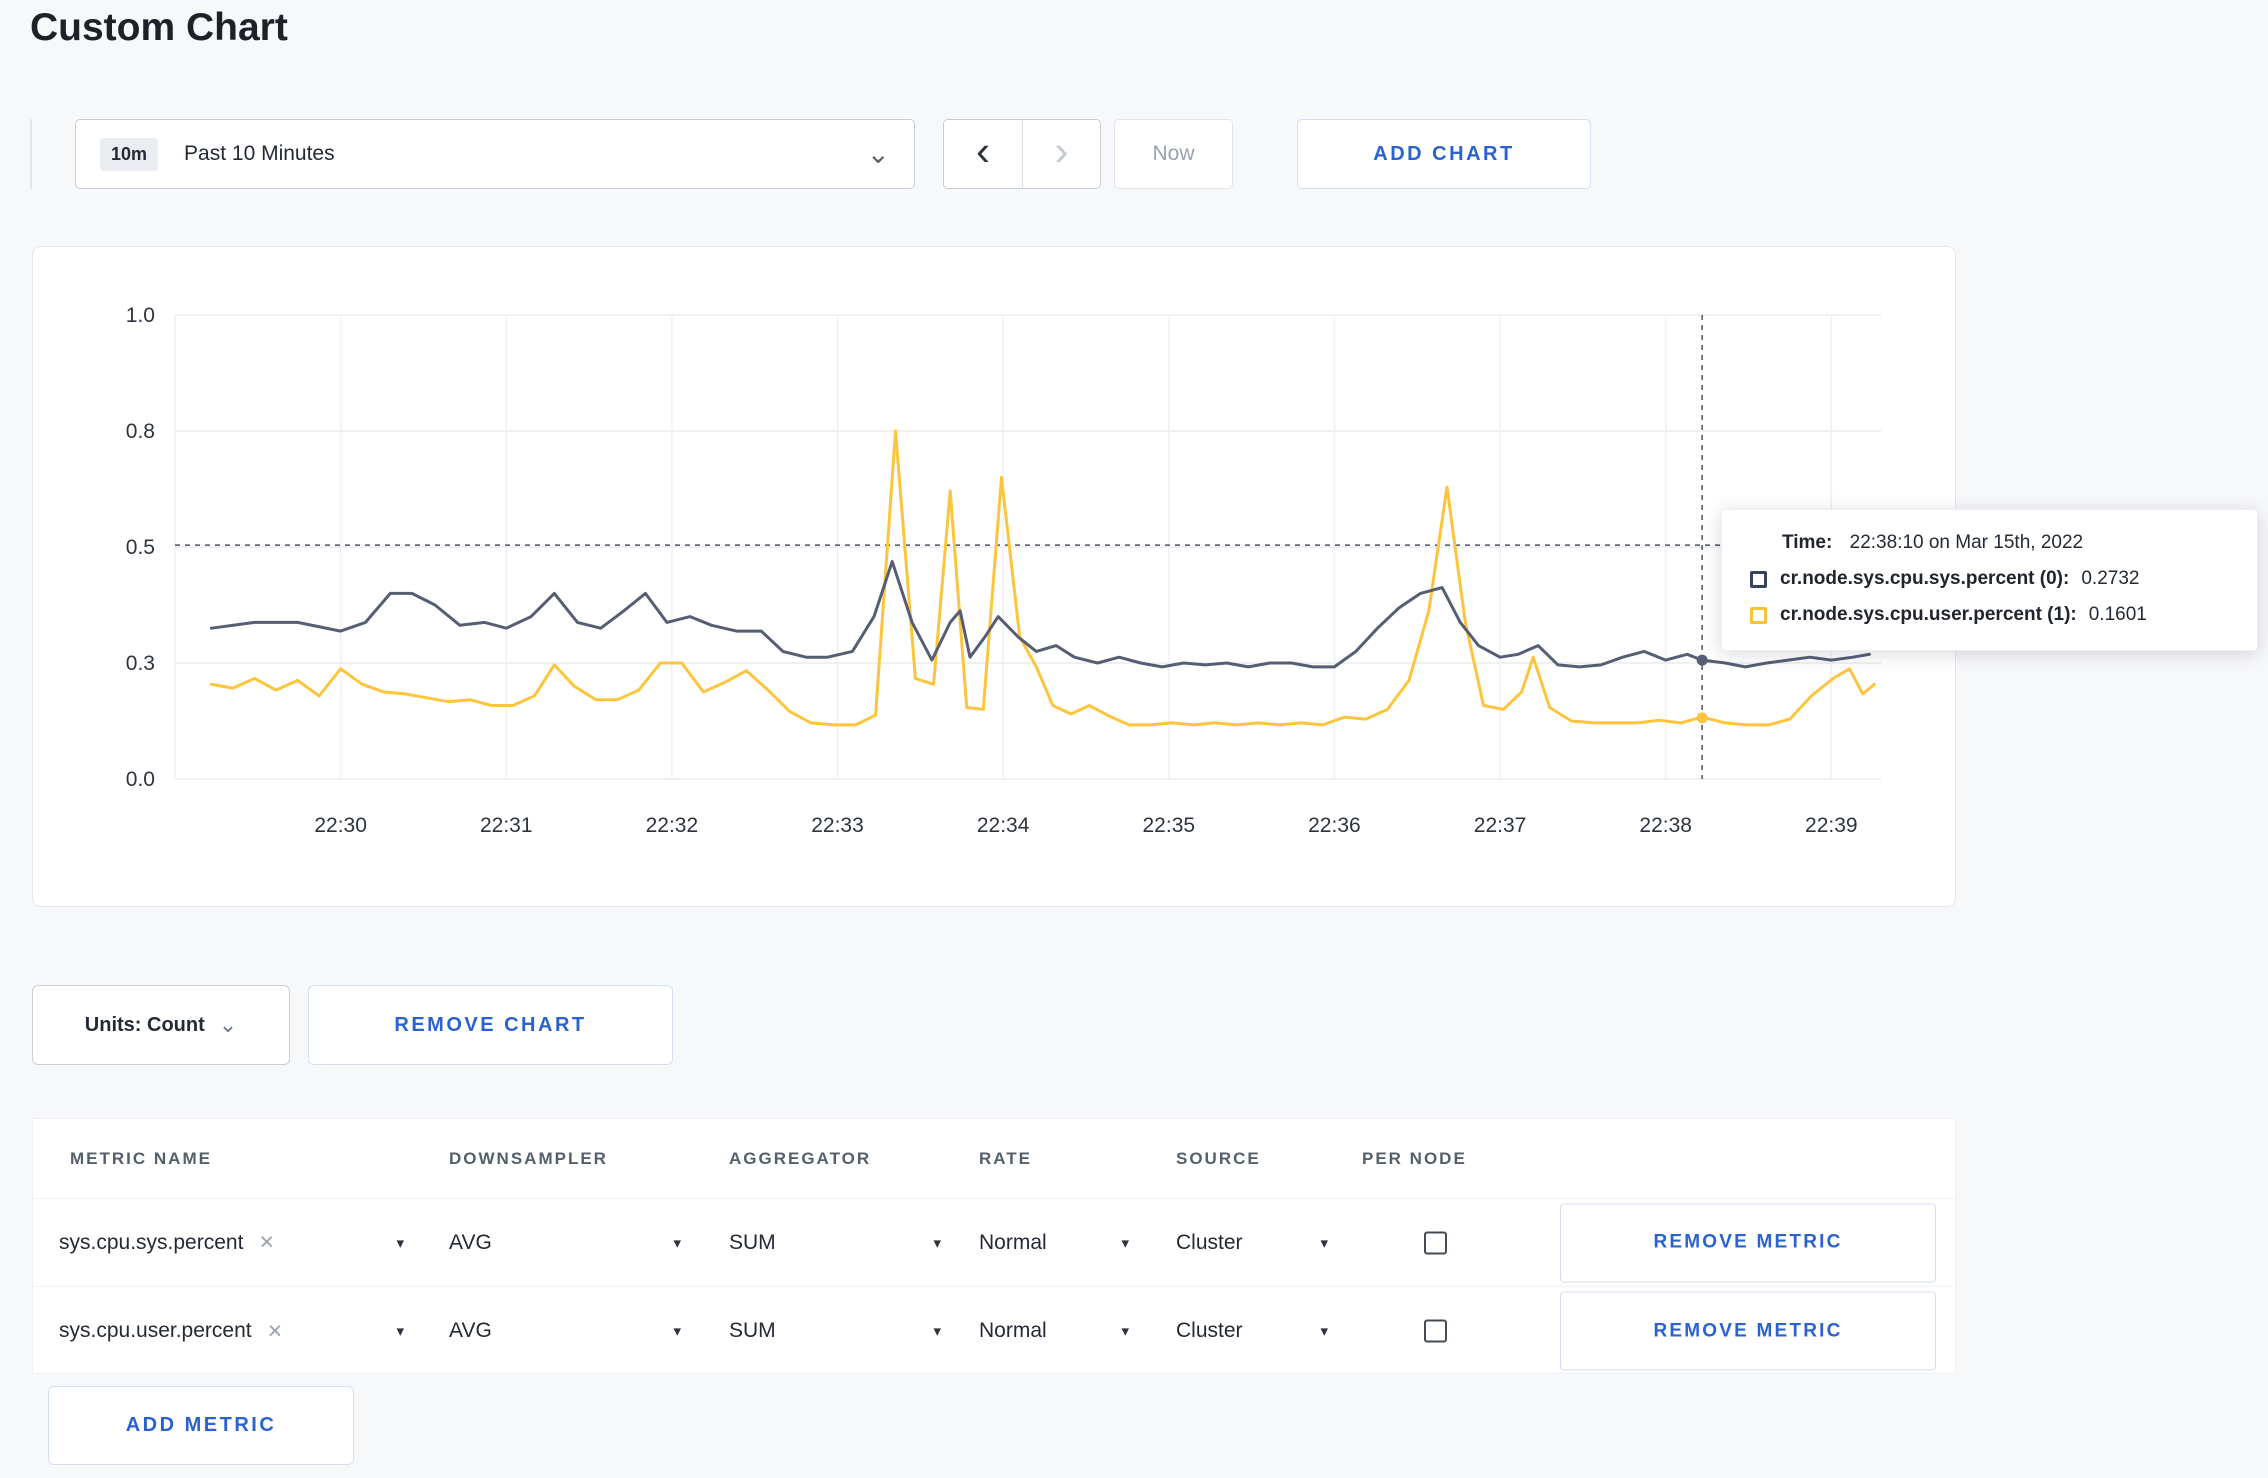 Image resolution: width=2268 pixels, height=1478 pixels. What do you see at coordinates (1334, 825) in the screenshot?
I see `svg-text: 22:36` at bounding box center [1334, 825].